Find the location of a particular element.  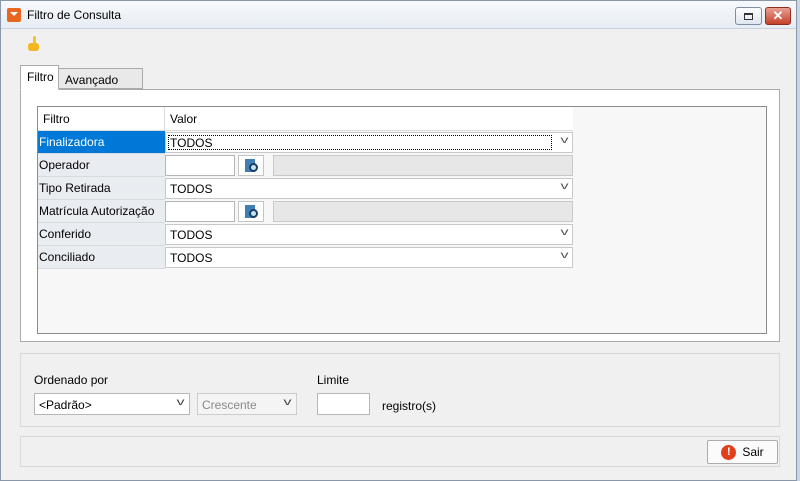

filter-row-conferido: Conferido TODOS v is located at coordinates (305, 234).